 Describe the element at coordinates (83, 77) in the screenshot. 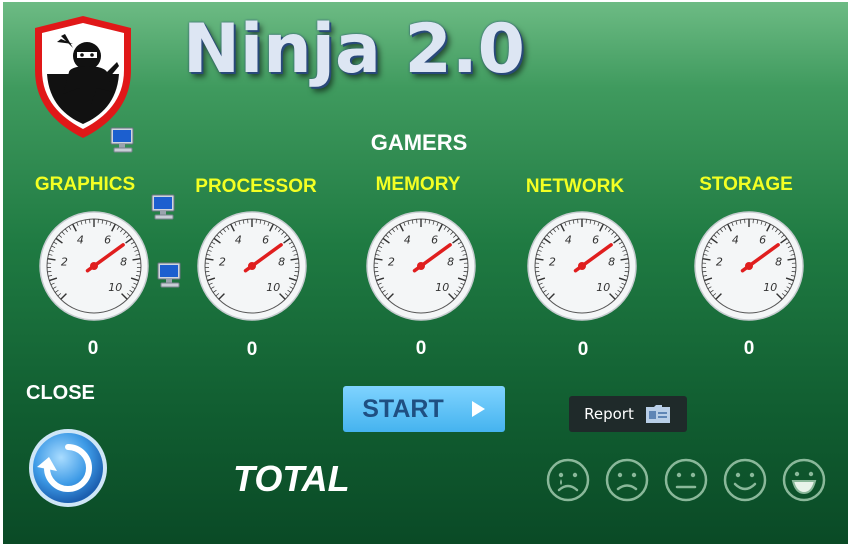

I see `ninja-shield-logo` at that location.